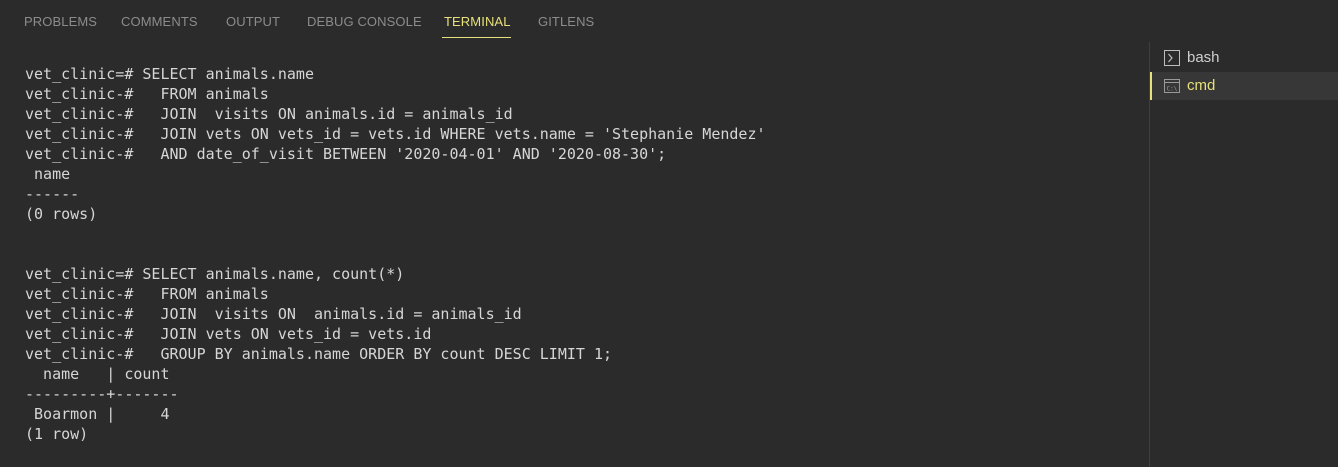 The width and height of the screenshot is (1338, 467). Describe the element at coordinates (159, 21) in the screenshot. I see `tab-comments: COMMENTS` at that location.